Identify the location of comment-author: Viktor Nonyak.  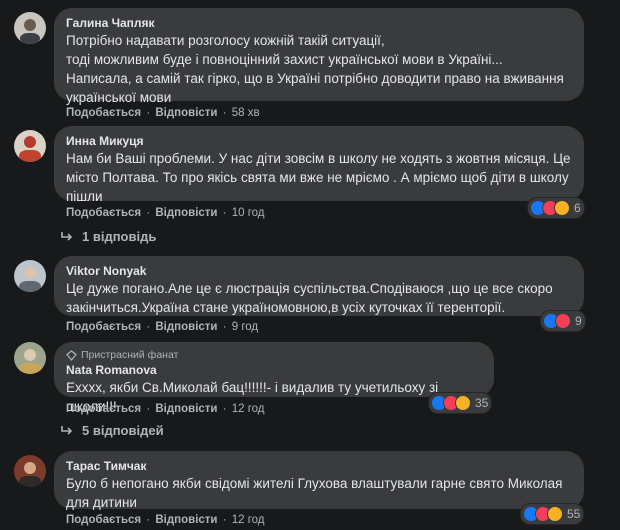
(319, 271).